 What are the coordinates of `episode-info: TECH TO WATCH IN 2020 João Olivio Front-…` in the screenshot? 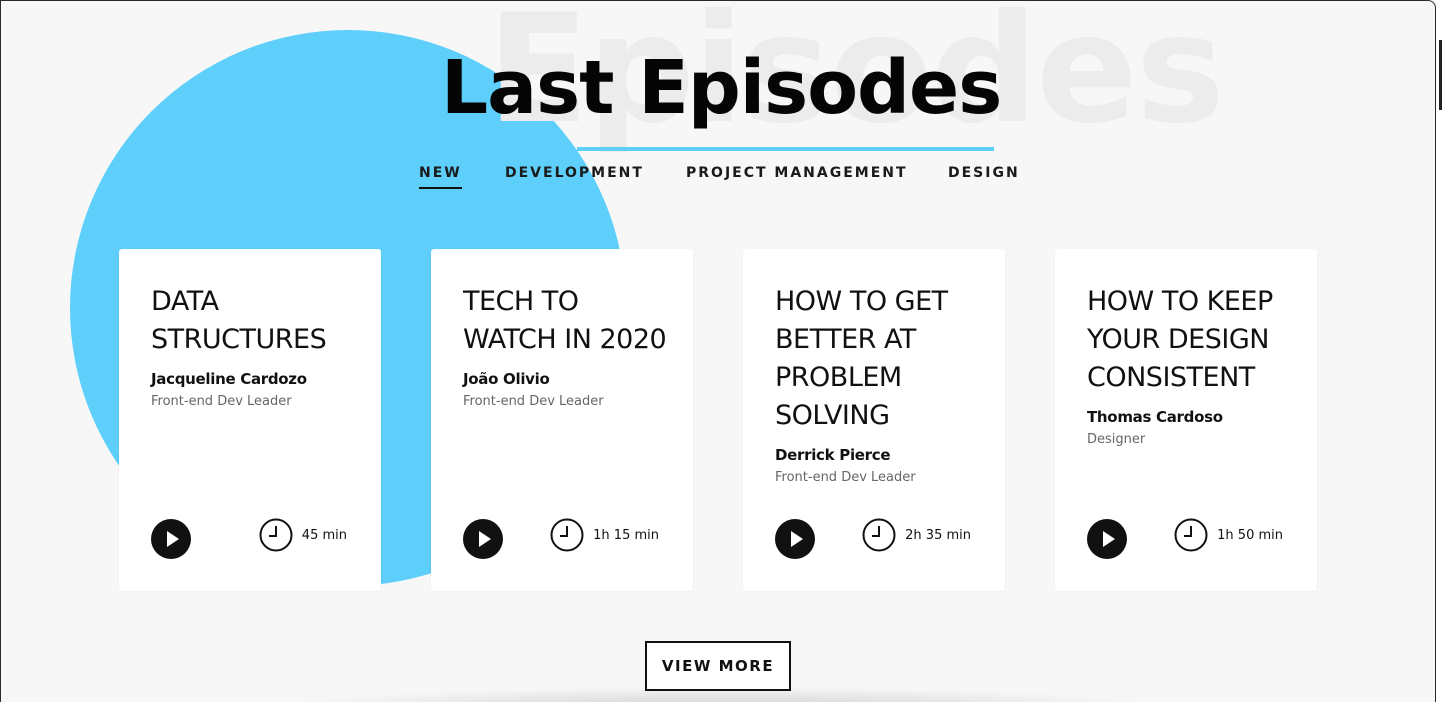 It's located at (569, 347).